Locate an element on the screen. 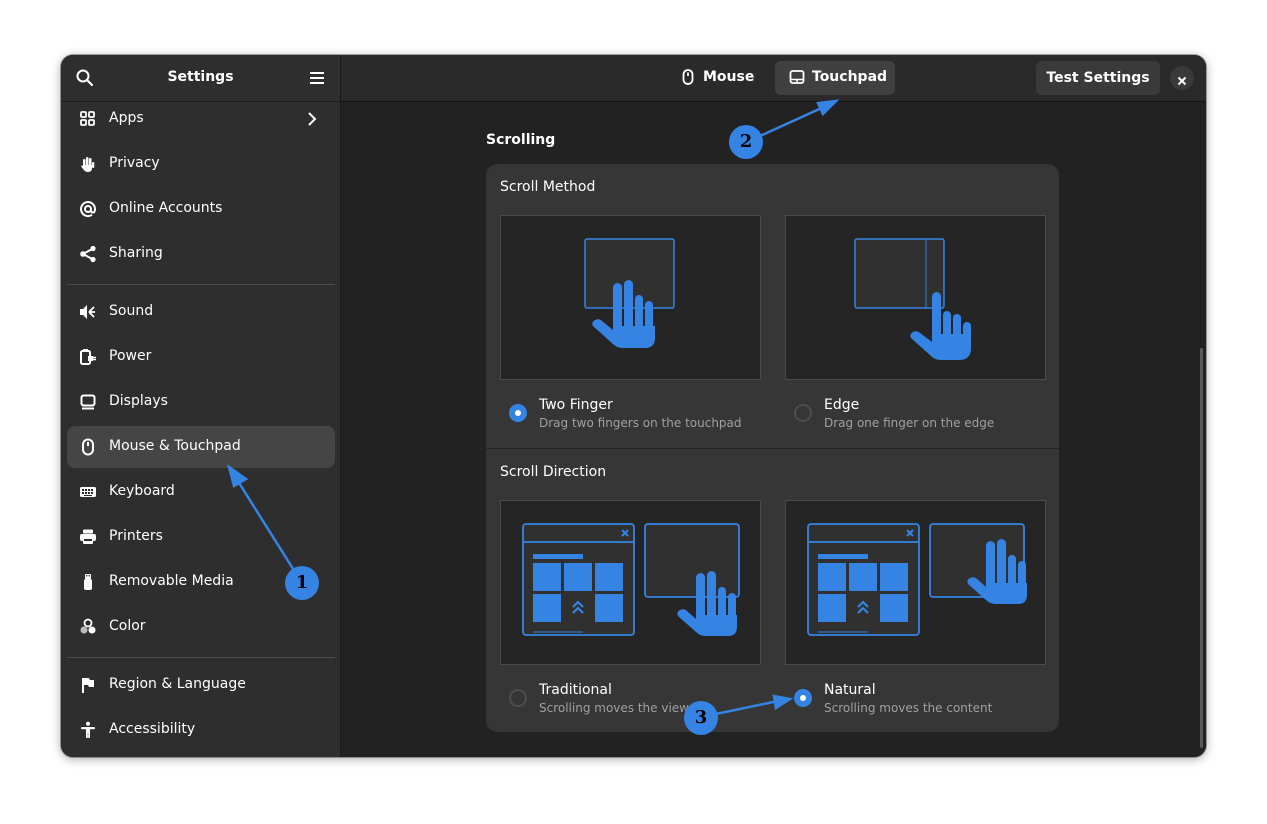 The height and width of the screenshot is (824, 1267). color-circles-icon is located at coordinates (88, 627).